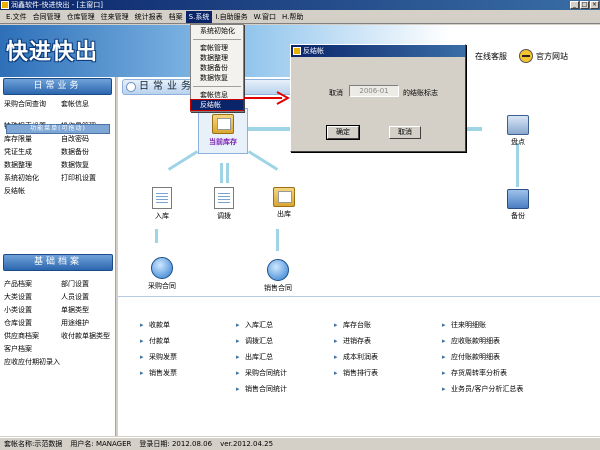 The height and width of the screenshot is (450, 600). I want to click on report-link: 调拨汇总, so click(261, 341).